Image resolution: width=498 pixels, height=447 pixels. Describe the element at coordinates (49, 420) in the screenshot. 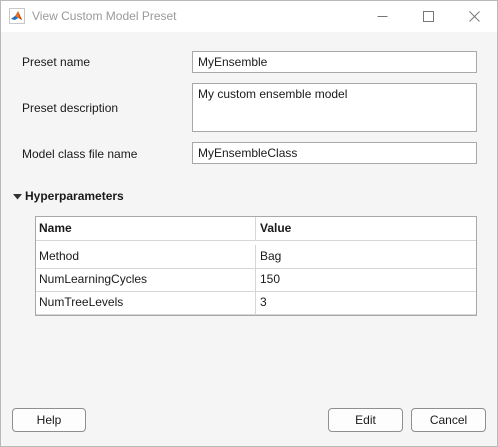

I see `help-button: Help` at that location.